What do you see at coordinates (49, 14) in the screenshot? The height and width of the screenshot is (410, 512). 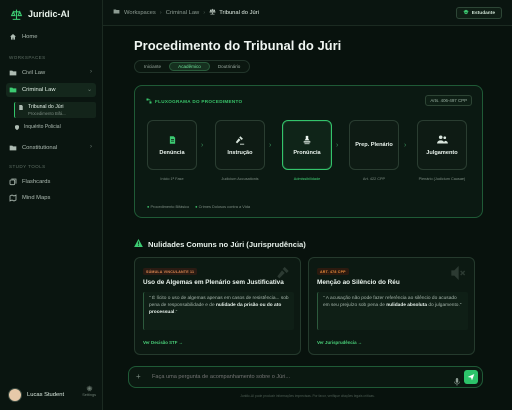 I see `app-name: Juridic-AI` at bounding box center [49, 14].